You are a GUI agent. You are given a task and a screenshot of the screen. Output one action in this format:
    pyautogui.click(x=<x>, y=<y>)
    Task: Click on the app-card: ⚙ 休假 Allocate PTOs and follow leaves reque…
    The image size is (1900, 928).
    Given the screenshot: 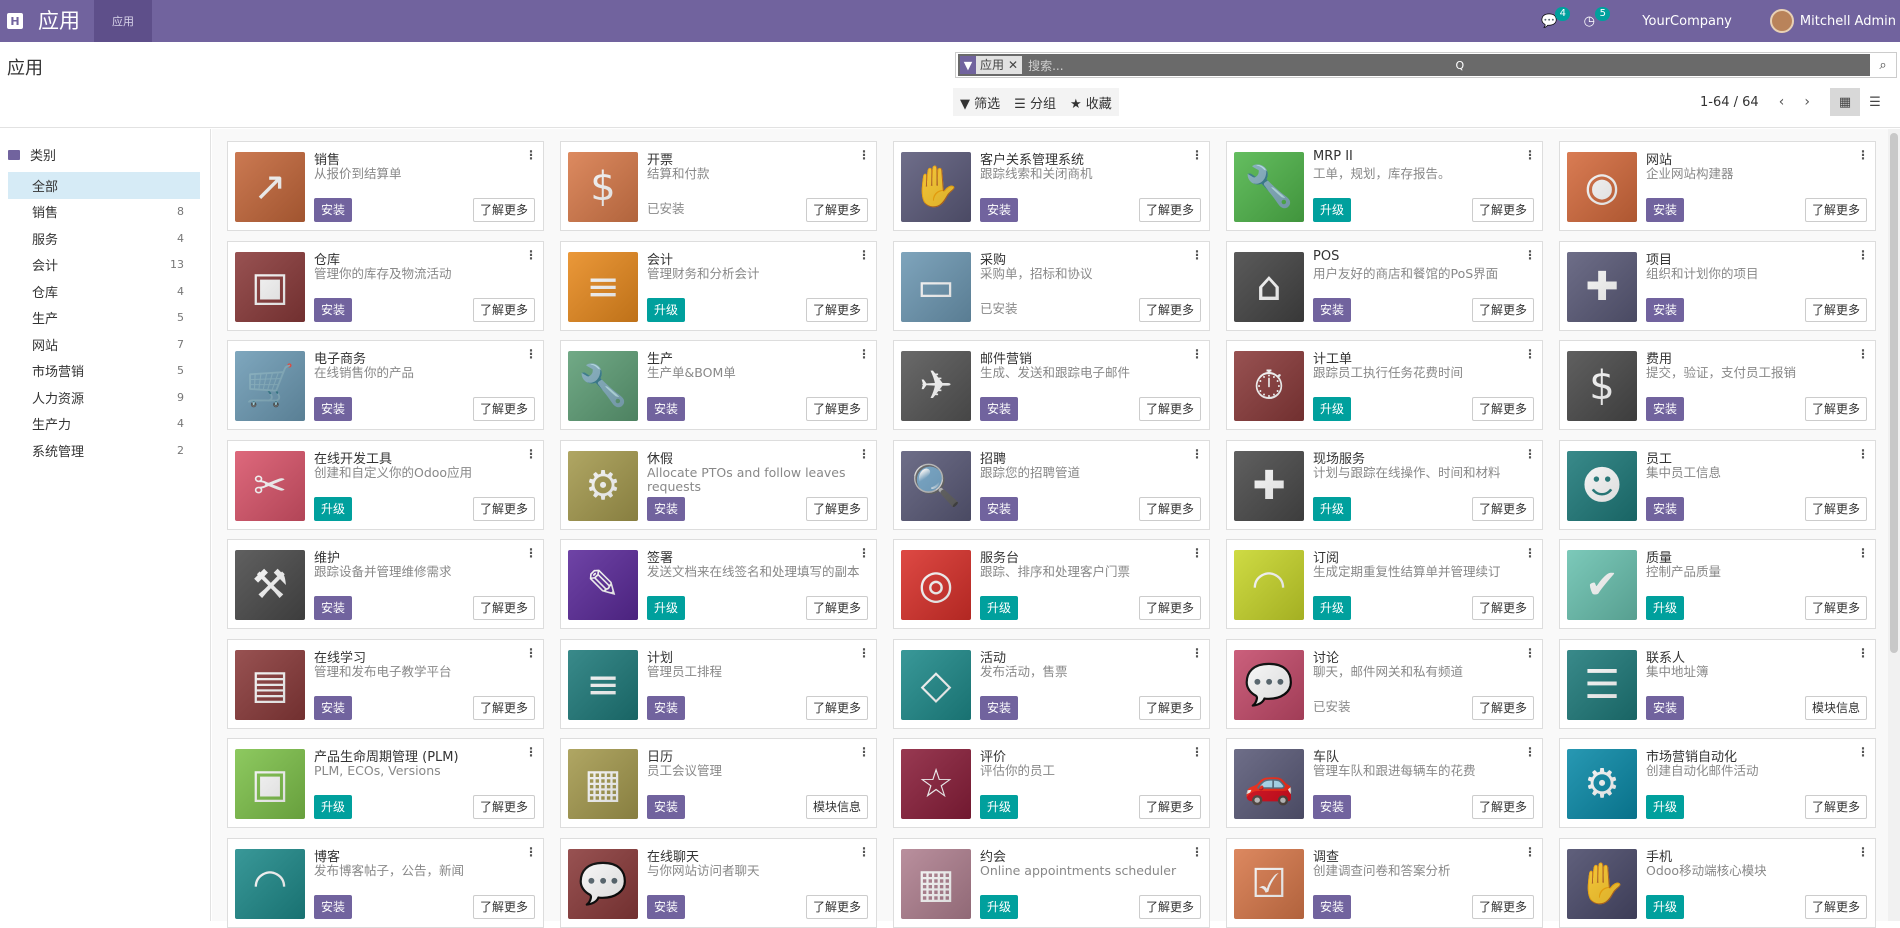 What is the action you would take?
    pyautogui.click(x=718, y=484)
    